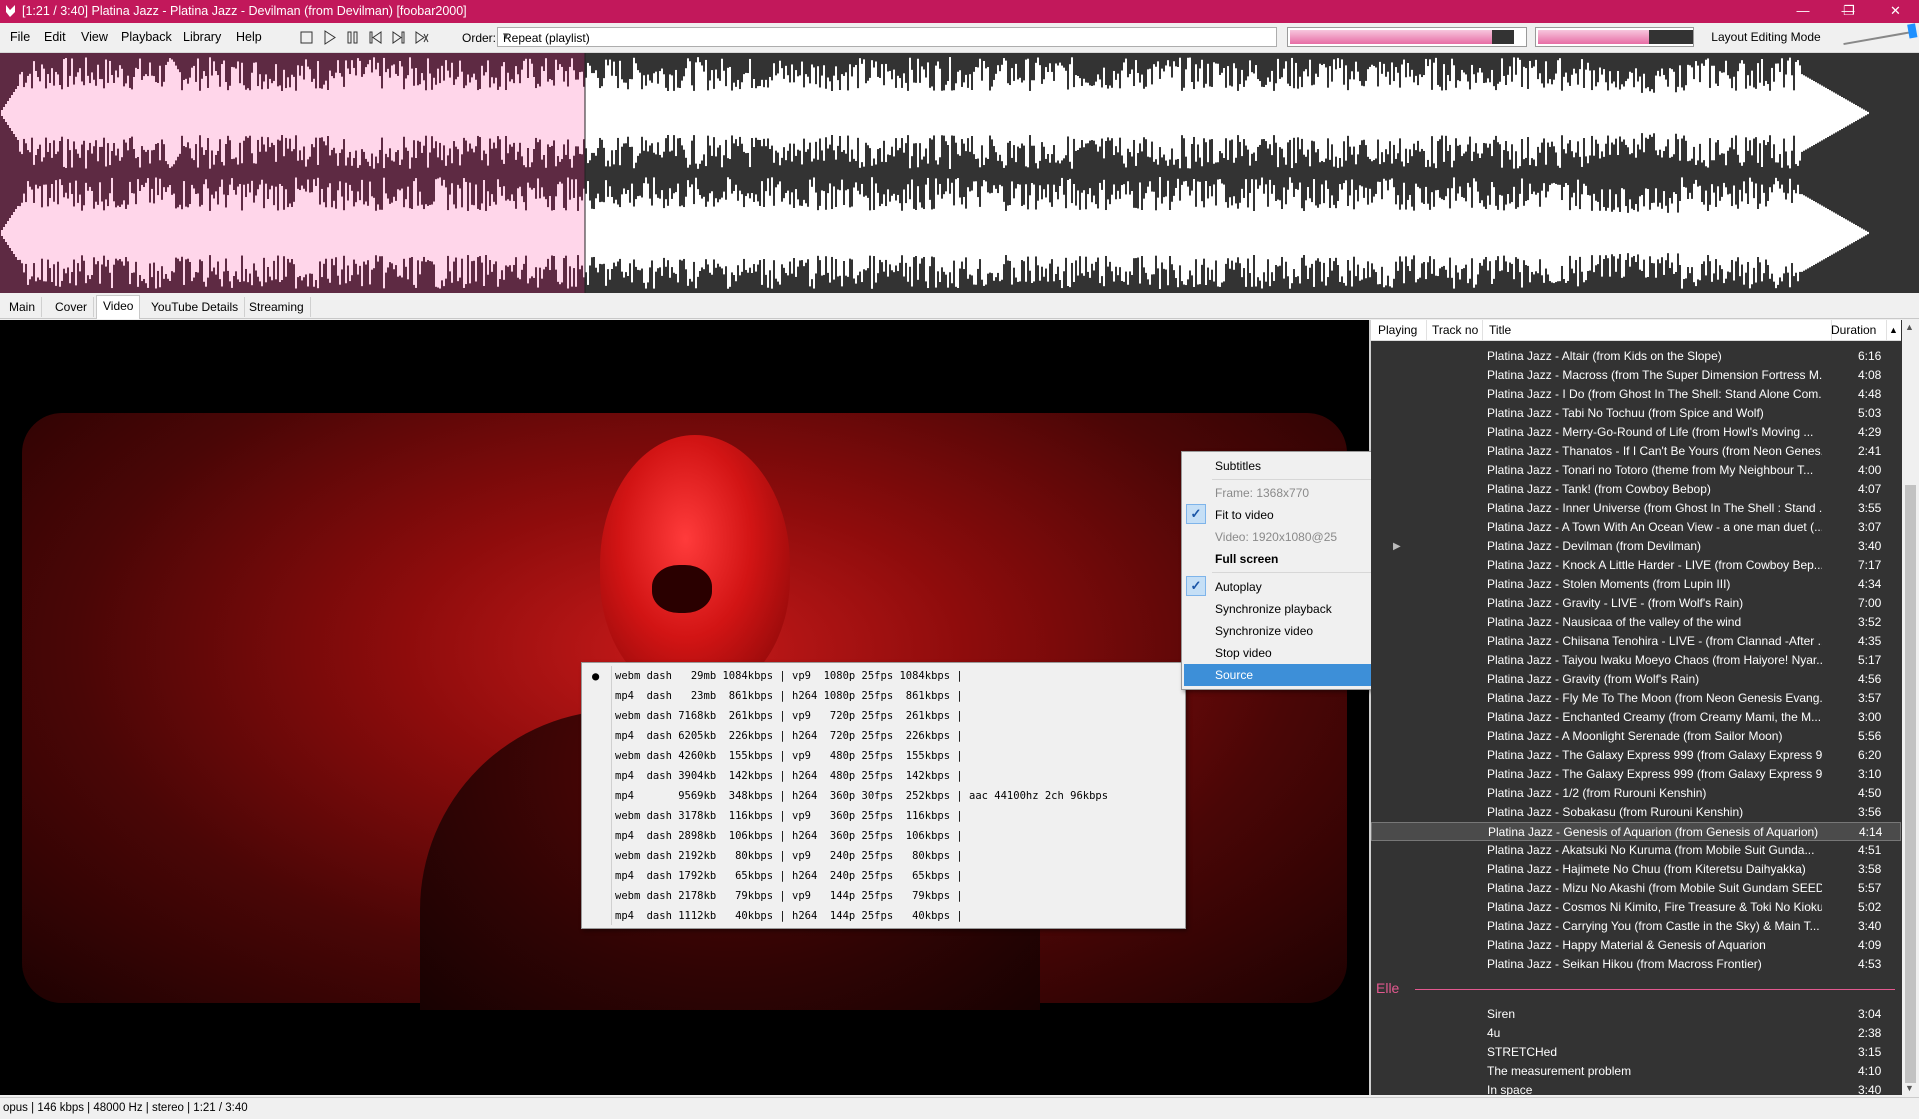  What do you see at coordinates (695, 565) in the screenshot?
I see `video-figure-head` at bounding box center [695, 565].